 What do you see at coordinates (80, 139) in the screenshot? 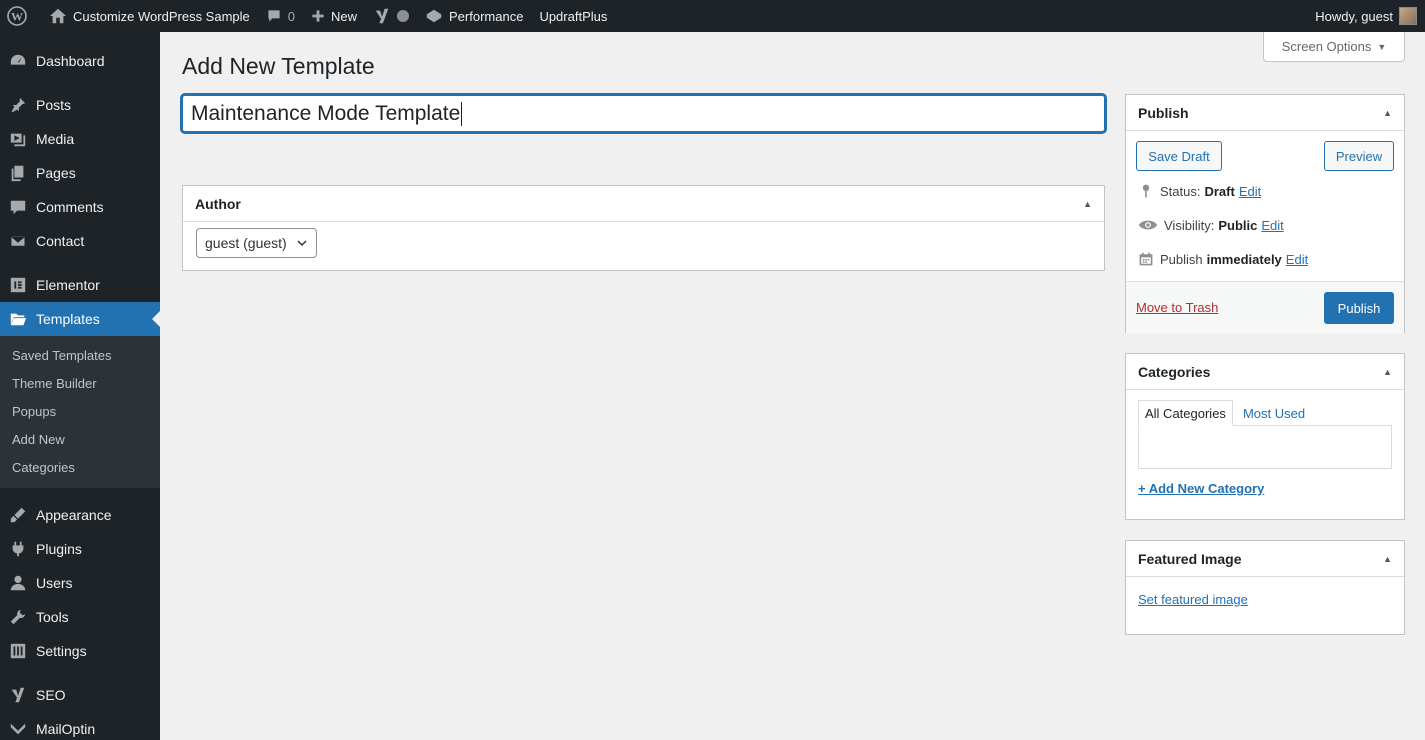
I see `sidebar-item-media: Media` at bounding box center [80, 139].